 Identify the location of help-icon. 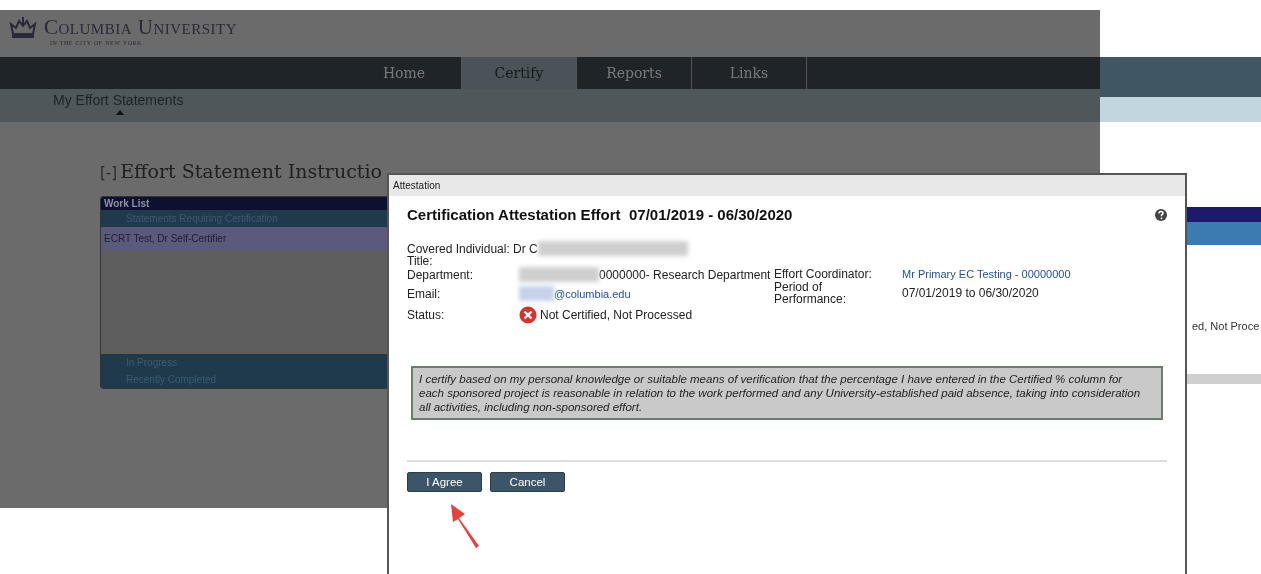
(1161, 214).